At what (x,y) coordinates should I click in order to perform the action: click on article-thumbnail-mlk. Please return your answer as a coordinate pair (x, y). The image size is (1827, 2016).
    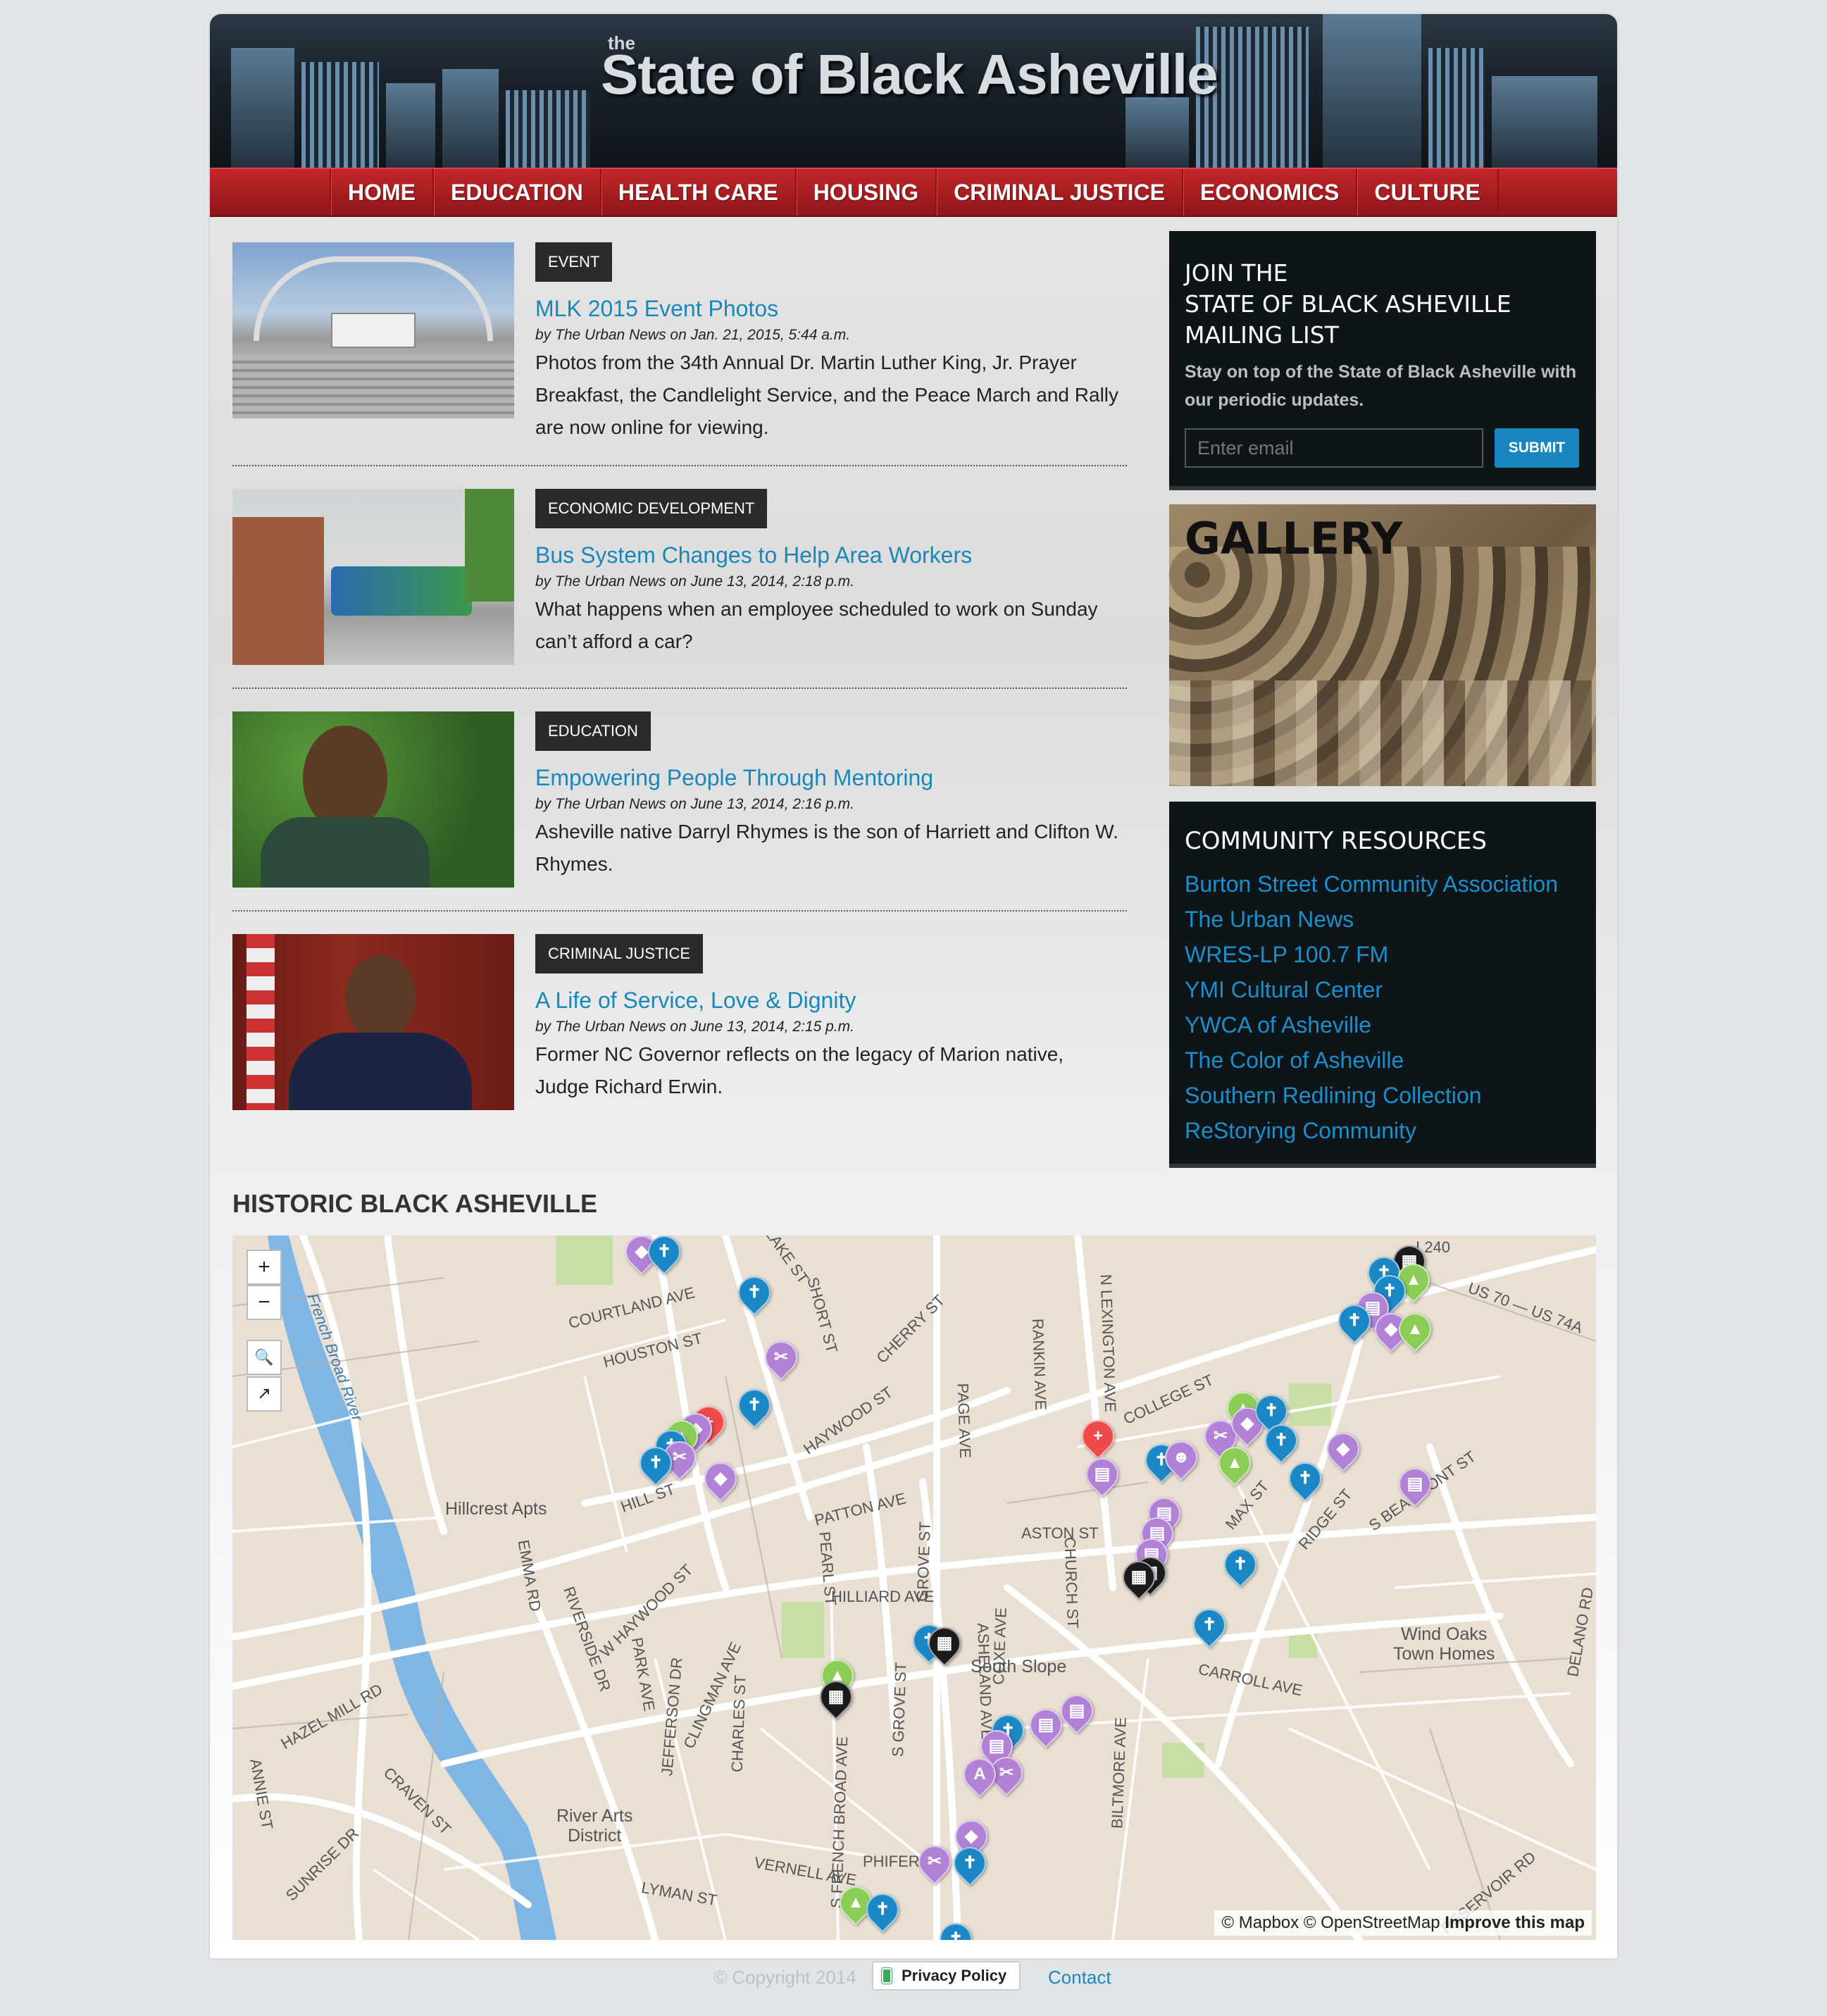
    Looking at the image, I should click on (373, 330).